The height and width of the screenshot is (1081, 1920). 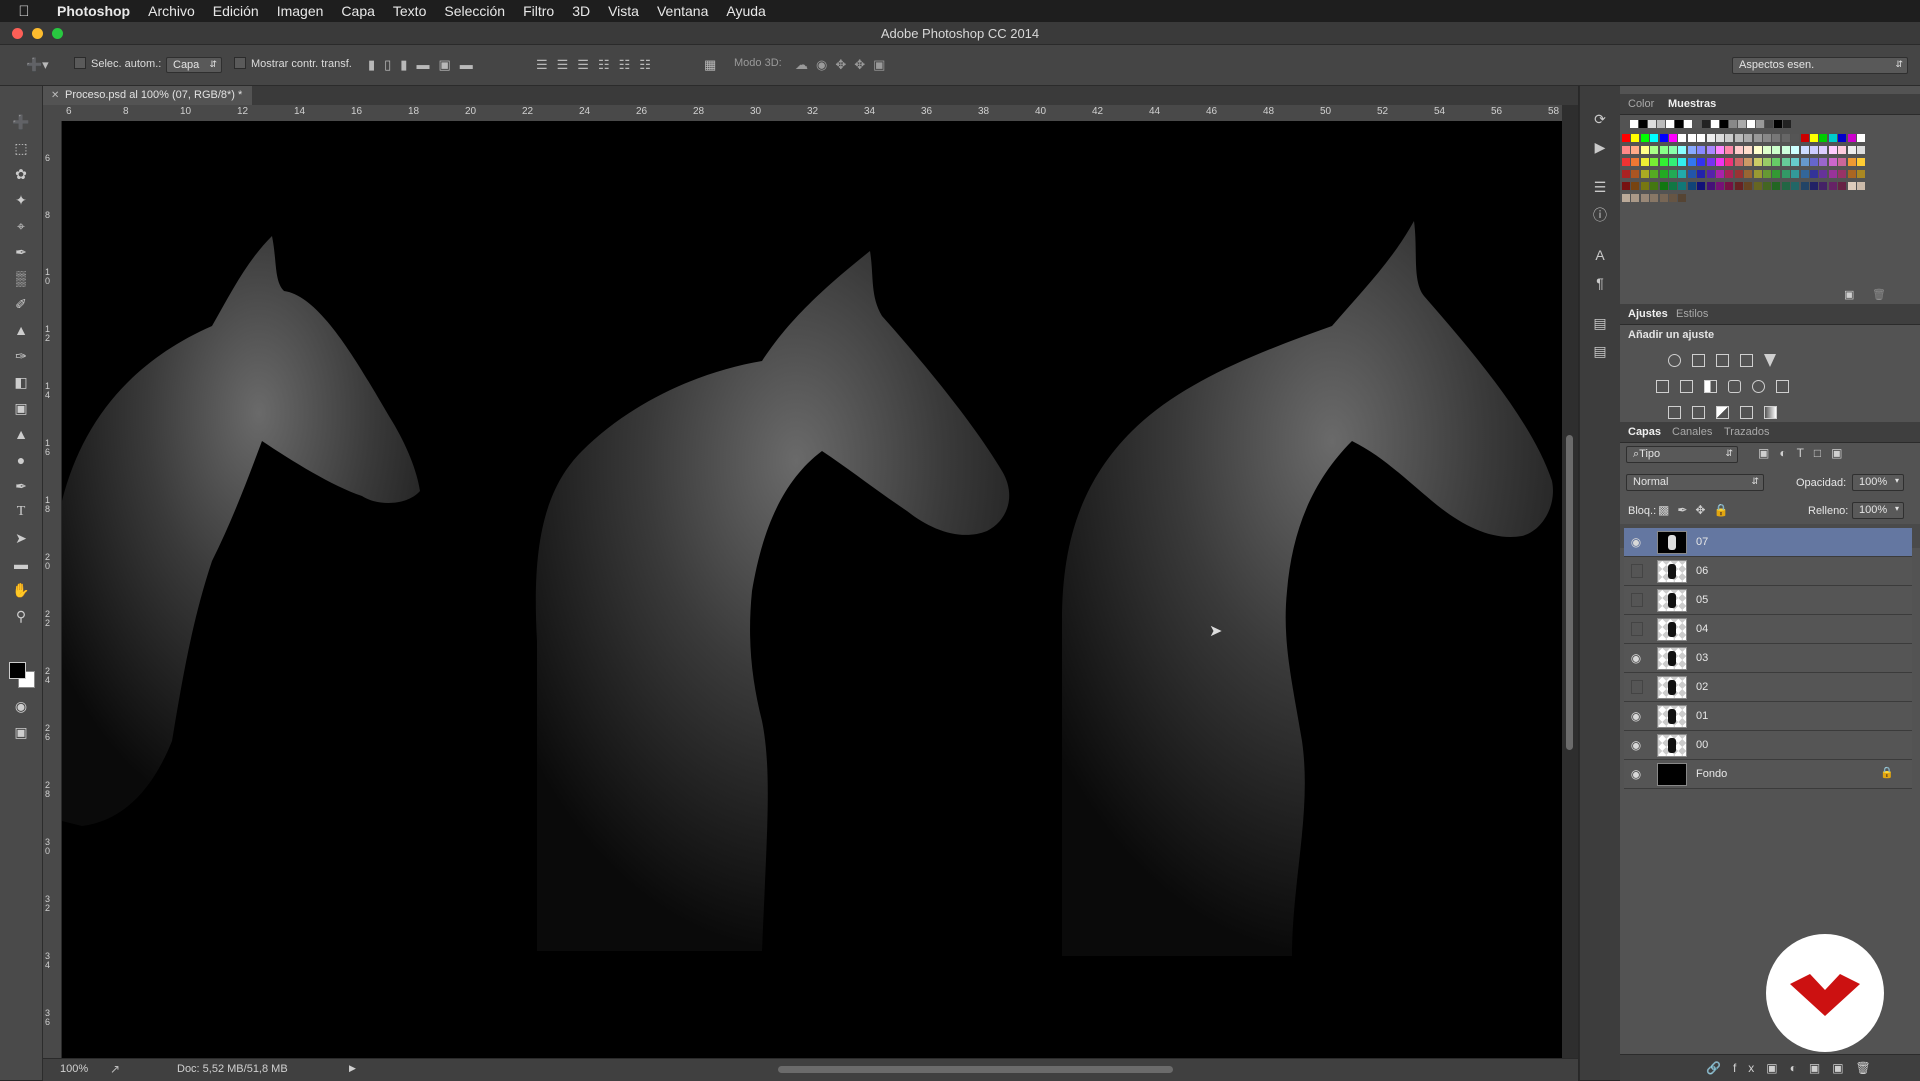 I want to click on info-panel-icon: ⓘ, so click(x=1600, y=215).